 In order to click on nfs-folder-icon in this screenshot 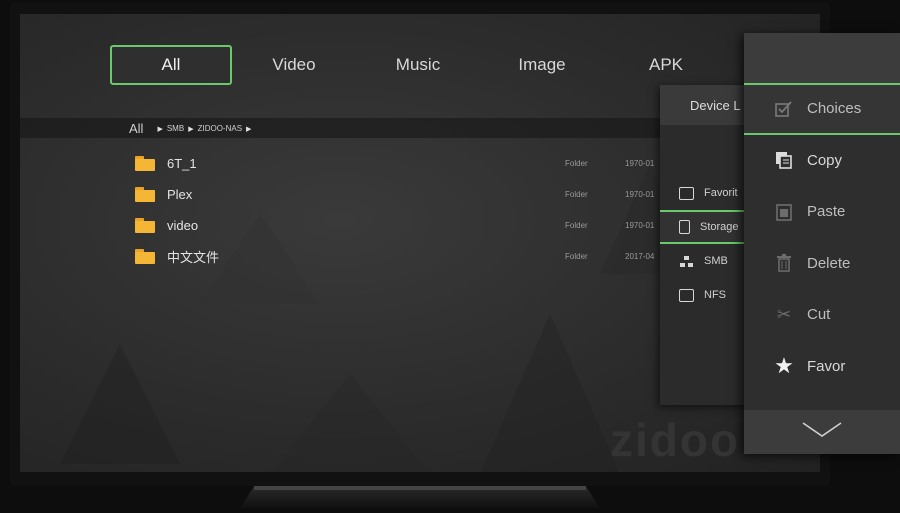, I will do `click(686, 295)`.